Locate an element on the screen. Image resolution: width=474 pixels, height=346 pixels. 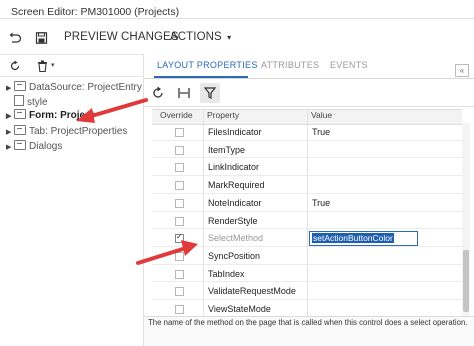
active-tab-indicator is located at coordinates (201, 77).